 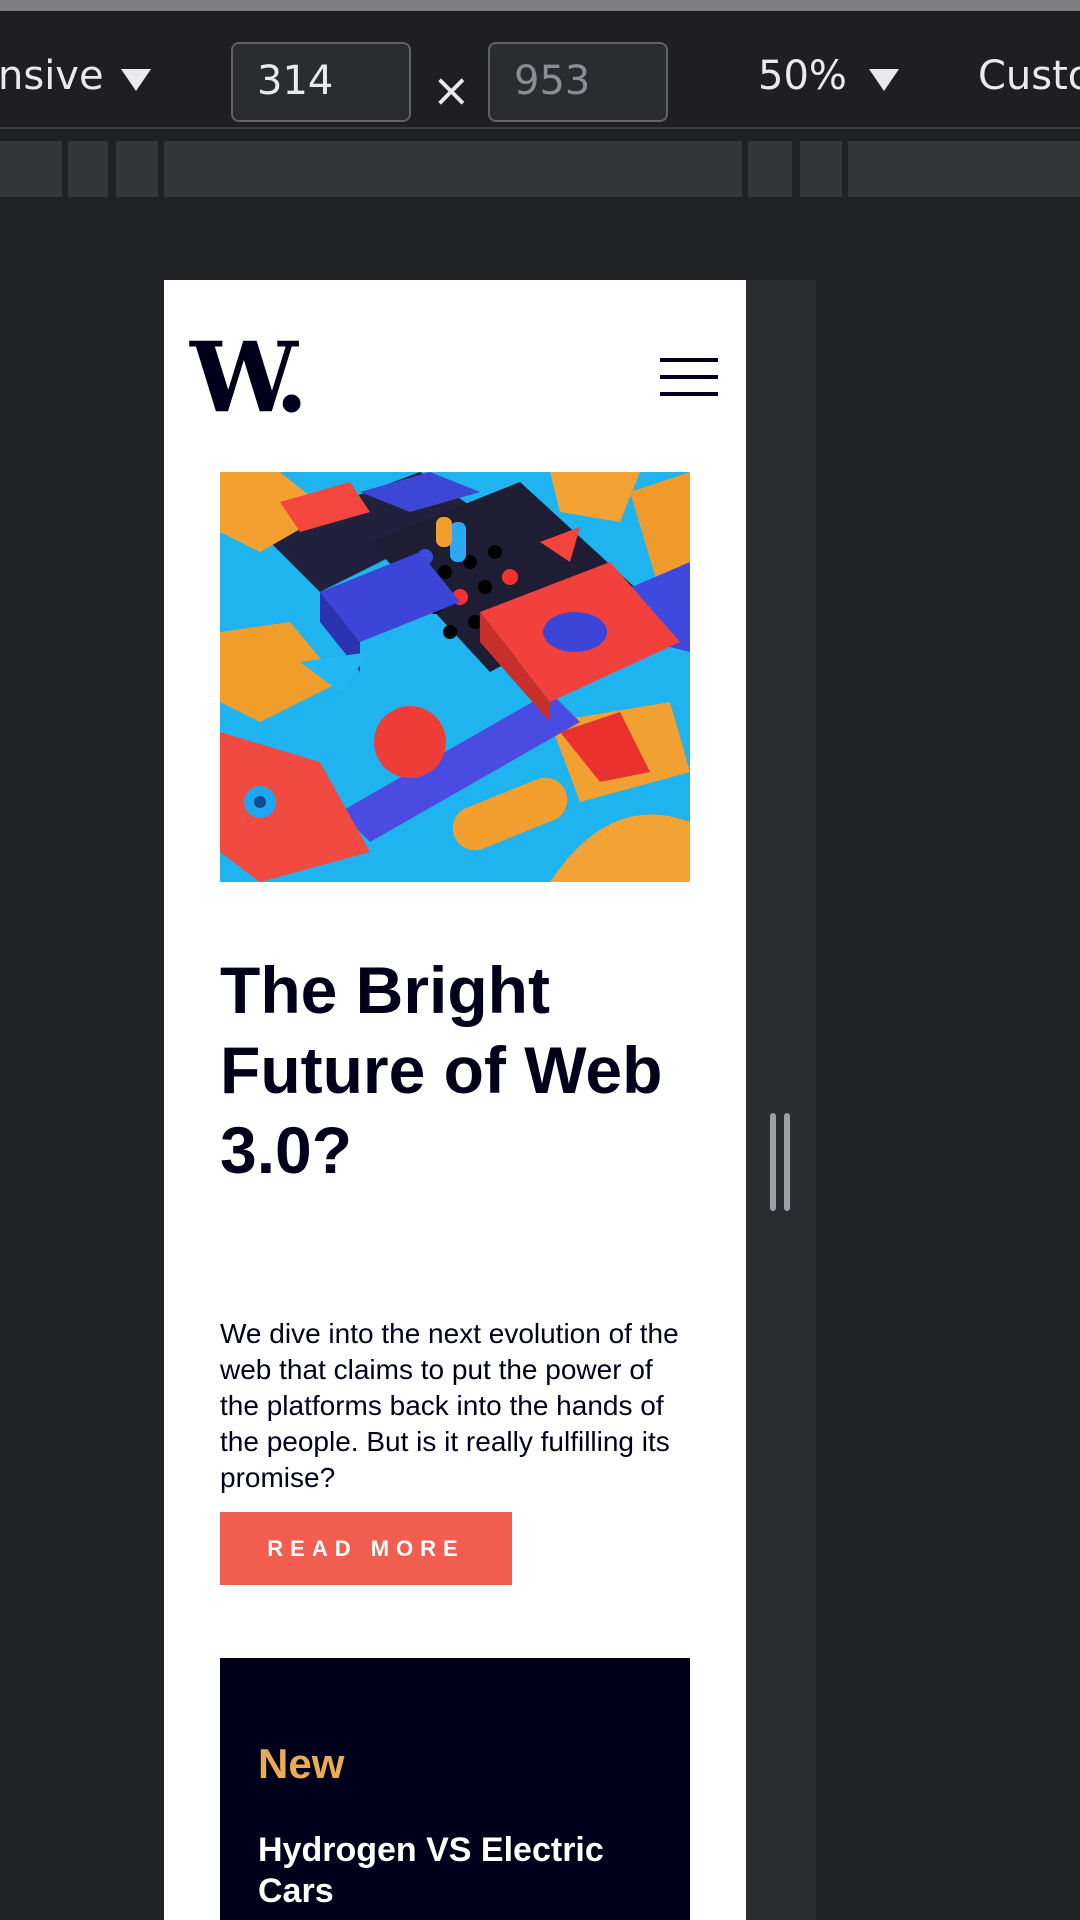 What do you see at coordinates (366, 1548) in the screenshot?
I see `read-more-button: READ MORE` at bounding box center [366, 1548].